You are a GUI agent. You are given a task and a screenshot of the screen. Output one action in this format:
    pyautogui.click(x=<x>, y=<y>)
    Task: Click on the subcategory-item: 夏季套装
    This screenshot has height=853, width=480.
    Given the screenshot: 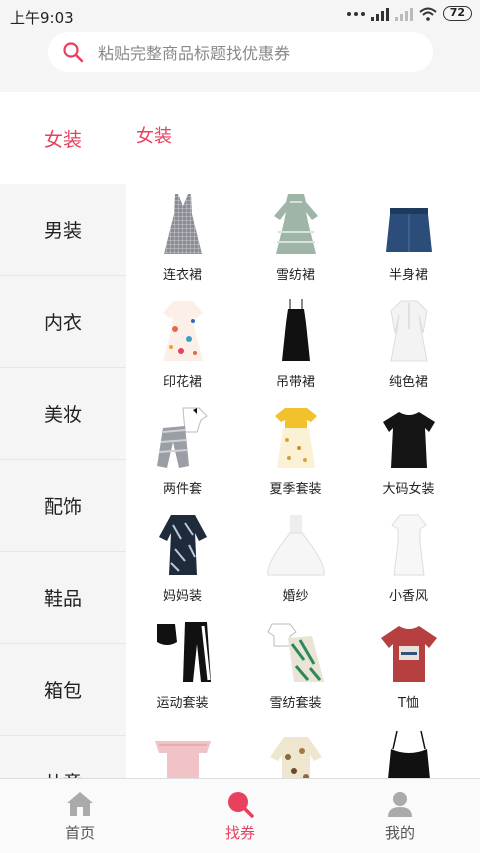 What is the action you would take?
    pyautogui.click(x=295, y=457)
    